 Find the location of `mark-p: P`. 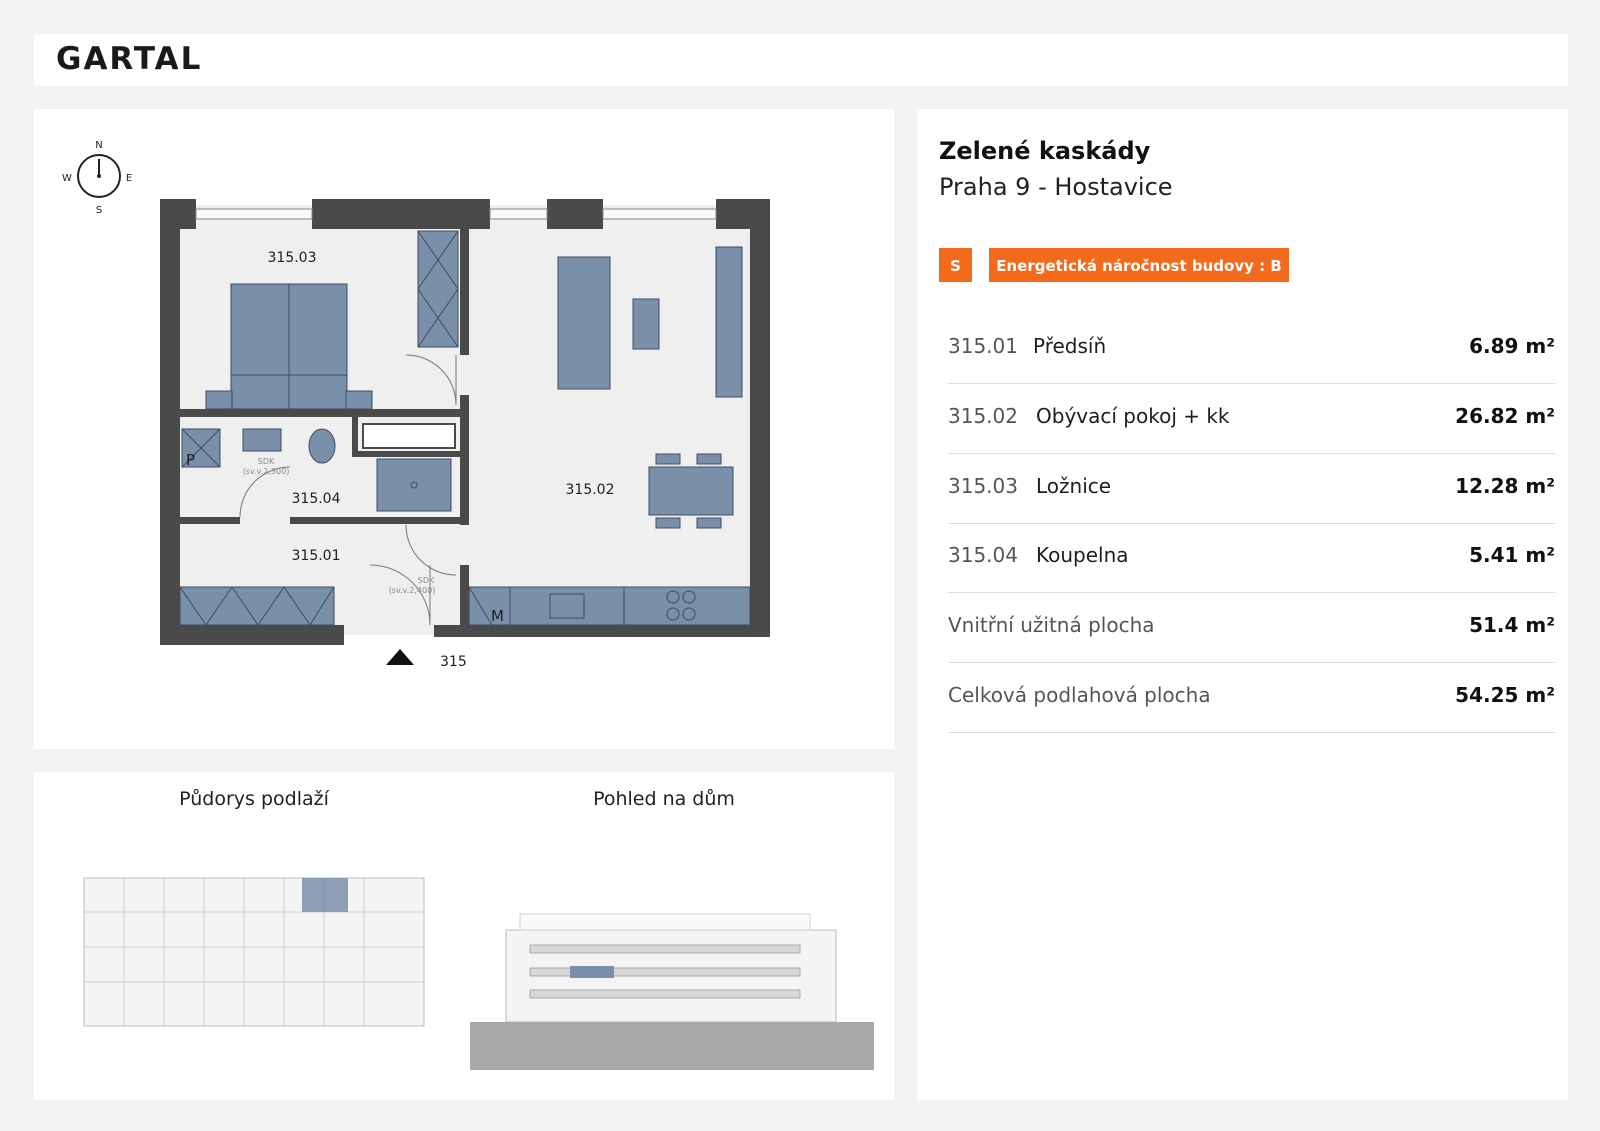

mark-p: P is located at coordinates (190, 460).